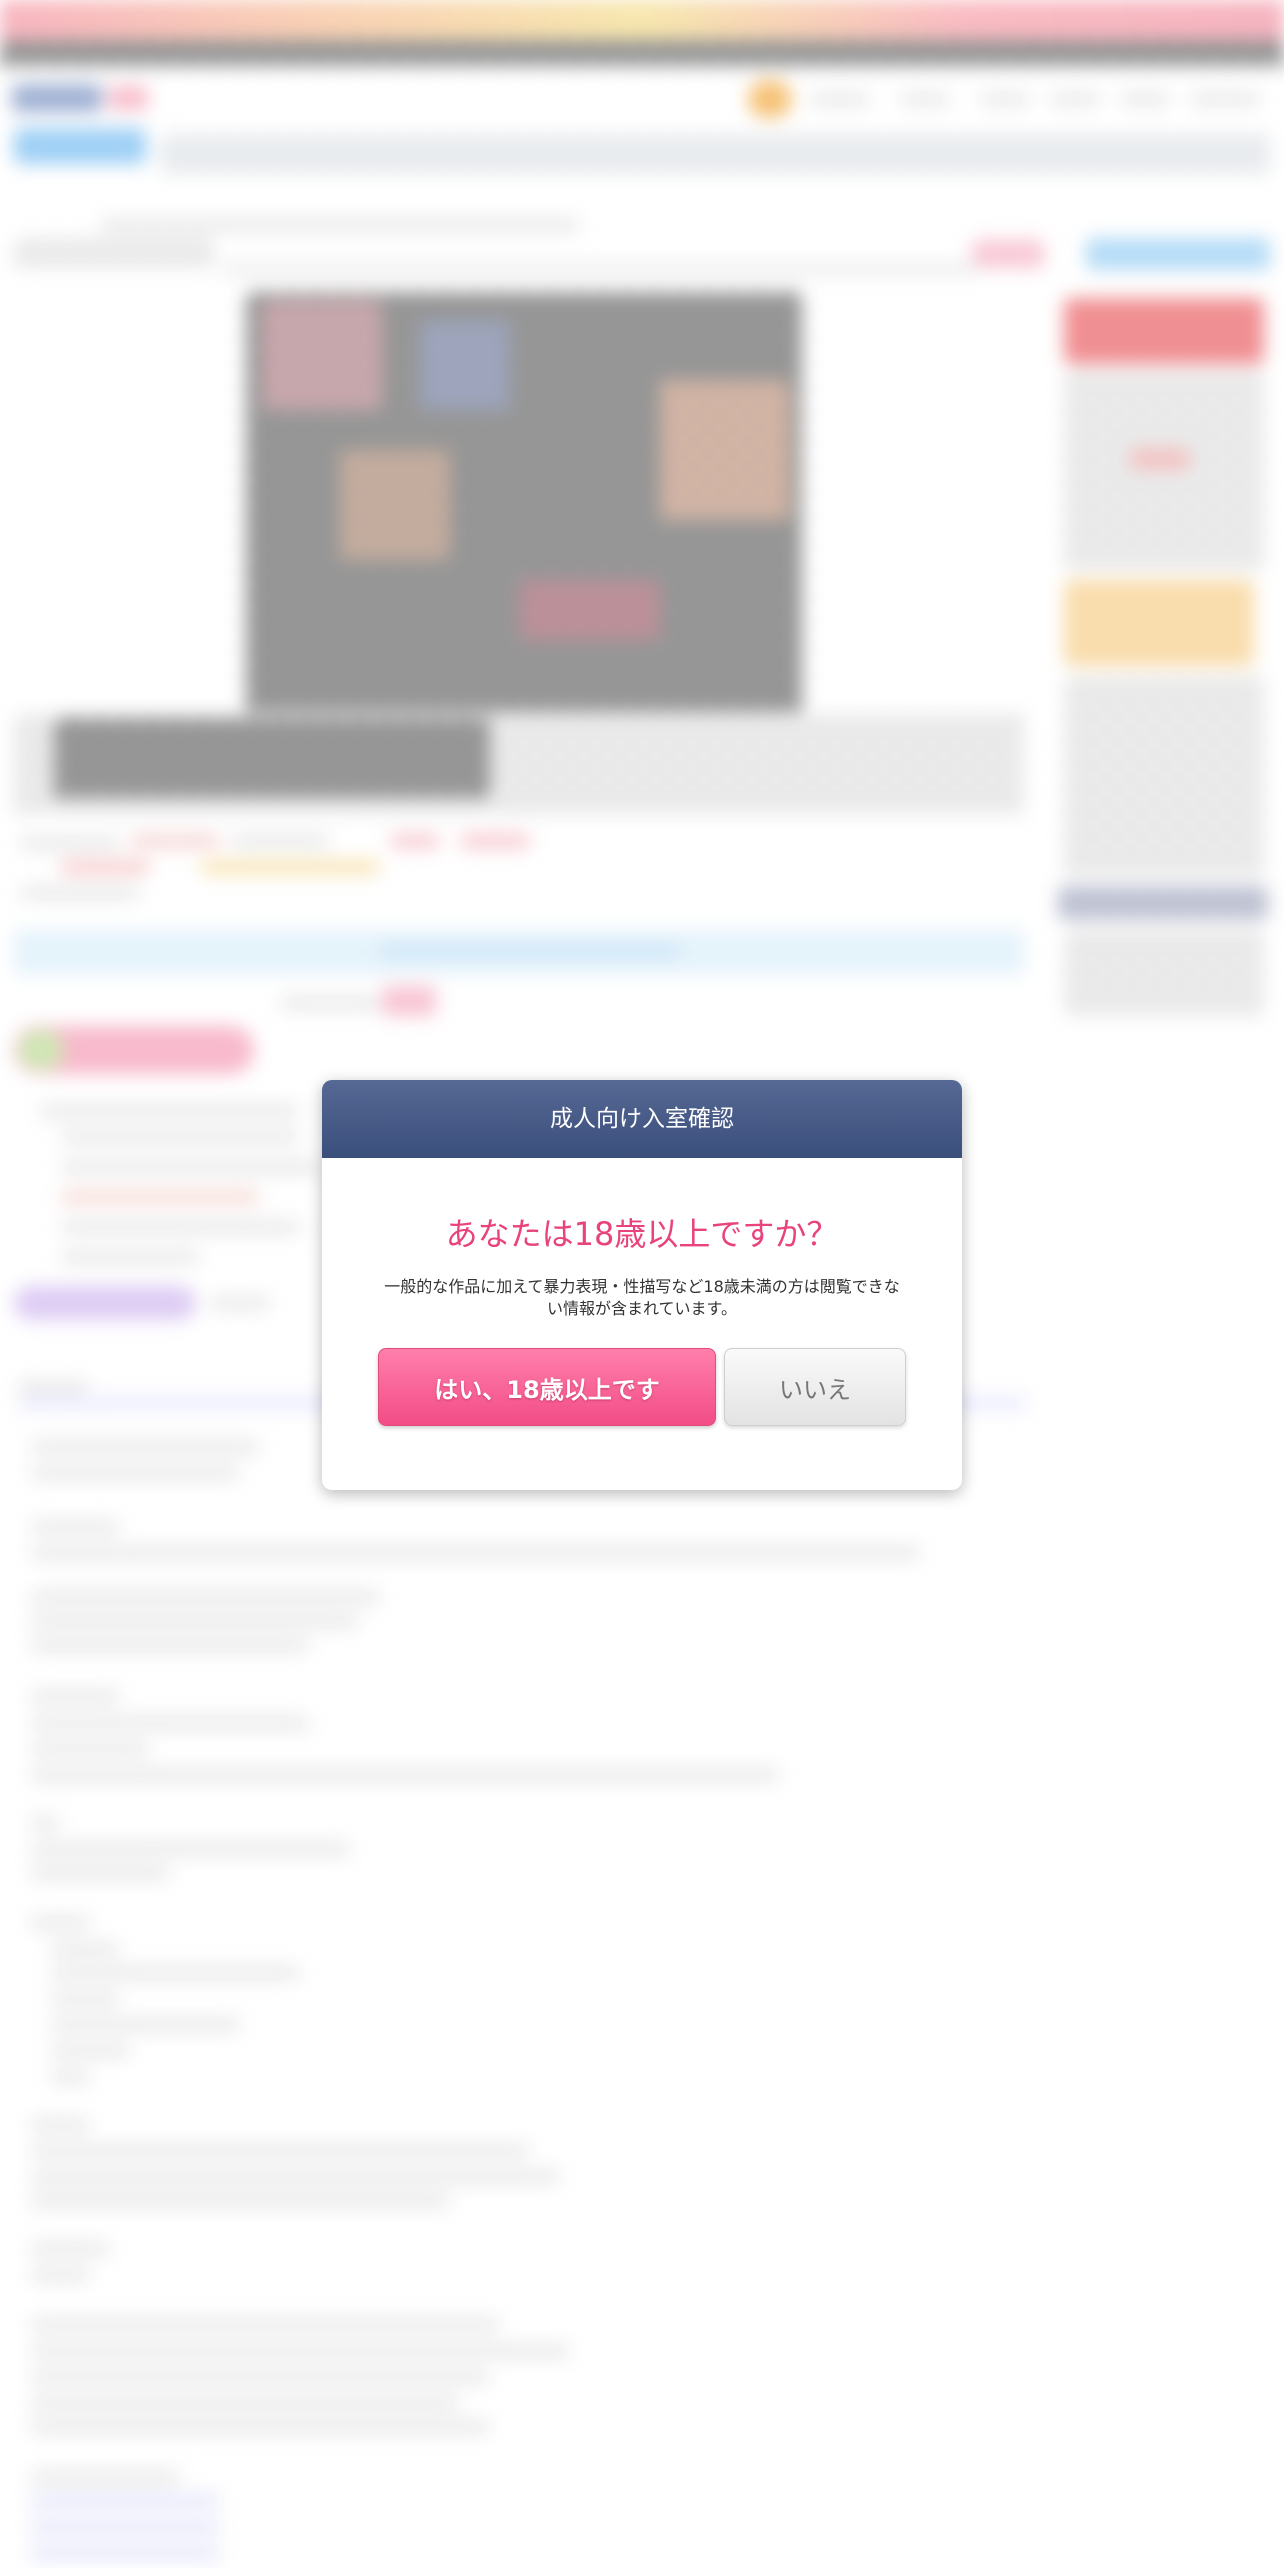 The image size is (1284, 2568). I want to click on age-confirm-no-button: いいえ, so click(815, 1387).